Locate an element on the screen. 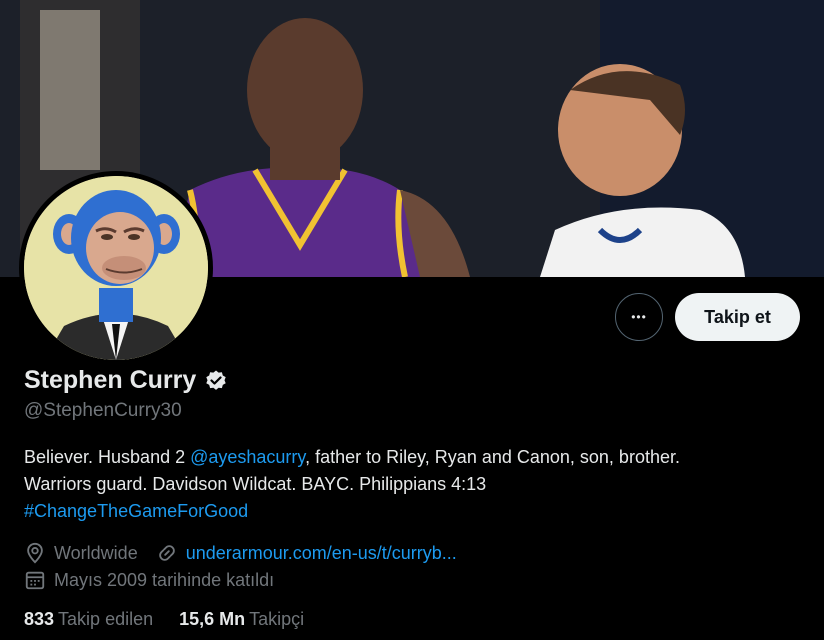 Image resolution: width=824 pixels, height=640 pixels. follow-button-label: Takip et is located at coordinates (737, 316).